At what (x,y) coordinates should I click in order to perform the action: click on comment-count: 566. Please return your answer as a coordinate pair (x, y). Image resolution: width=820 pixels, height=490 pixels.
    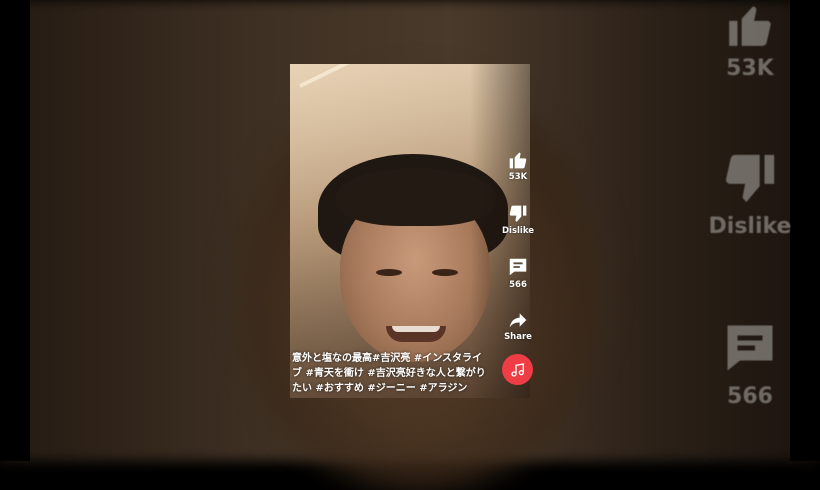
    Looking at the image, I should click on (518, 285).